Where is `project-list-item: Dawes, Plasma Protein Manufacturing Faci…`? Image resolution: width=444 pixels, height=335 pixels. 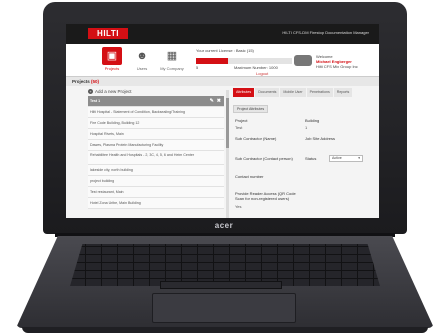 project-list-item: Dawes, Plasma Protein Manufacturing Faci… is located at coordinates (156, 145).